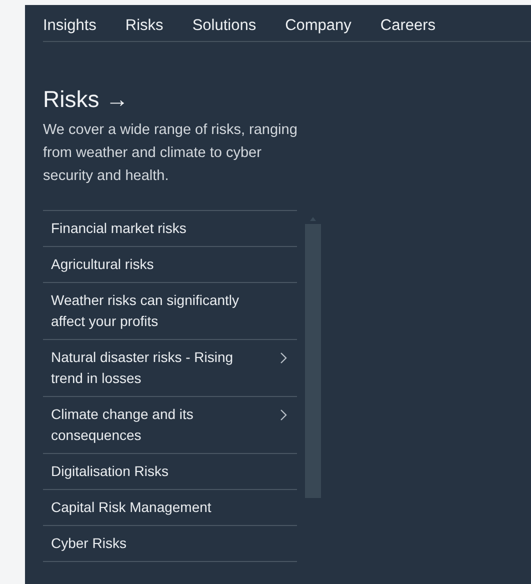 This screenshot has width=531, height=584. What do you see at coordinates (170, 264) in the screenshot?
I see `menu-item: Agricultural risks` at bounding box center [170, 264].